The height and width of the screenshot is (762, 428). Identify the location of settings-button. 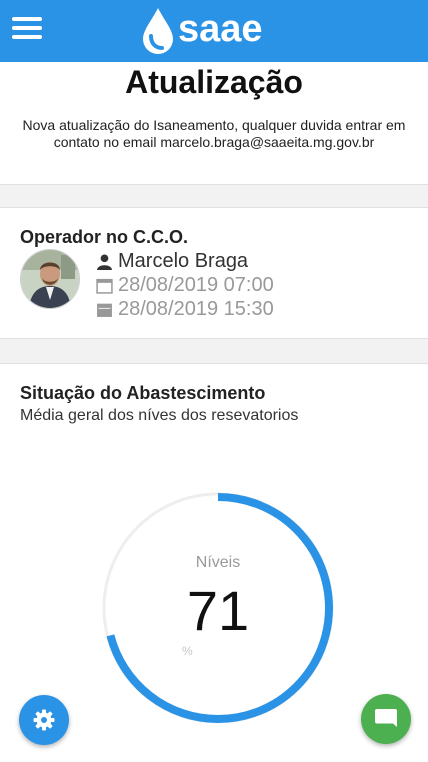
(44, 720).